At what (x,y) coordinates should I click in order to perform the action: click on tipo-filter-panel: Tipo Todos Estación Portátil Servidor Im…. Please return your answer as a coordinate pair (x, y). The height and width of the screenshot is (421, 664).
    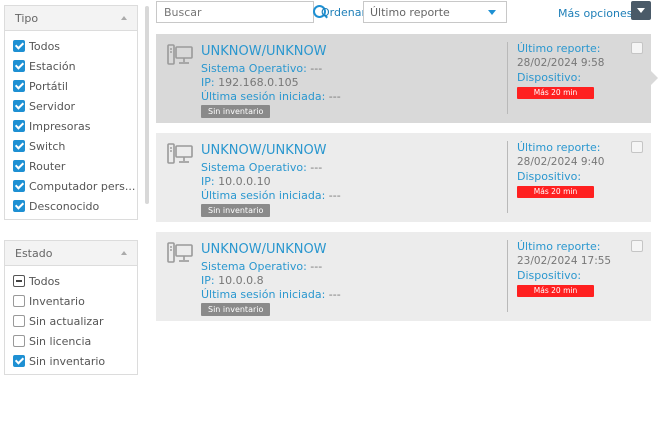
    Looking at the image, I should click on (71, 112).